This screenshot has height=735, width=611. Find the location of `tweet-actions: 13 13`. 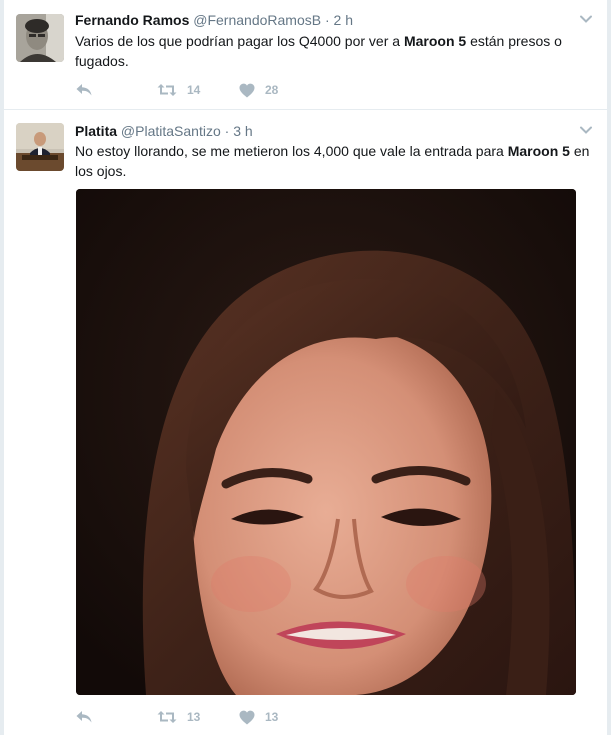

tweet-actions: 13 13 is located at coordinates (198, 717).